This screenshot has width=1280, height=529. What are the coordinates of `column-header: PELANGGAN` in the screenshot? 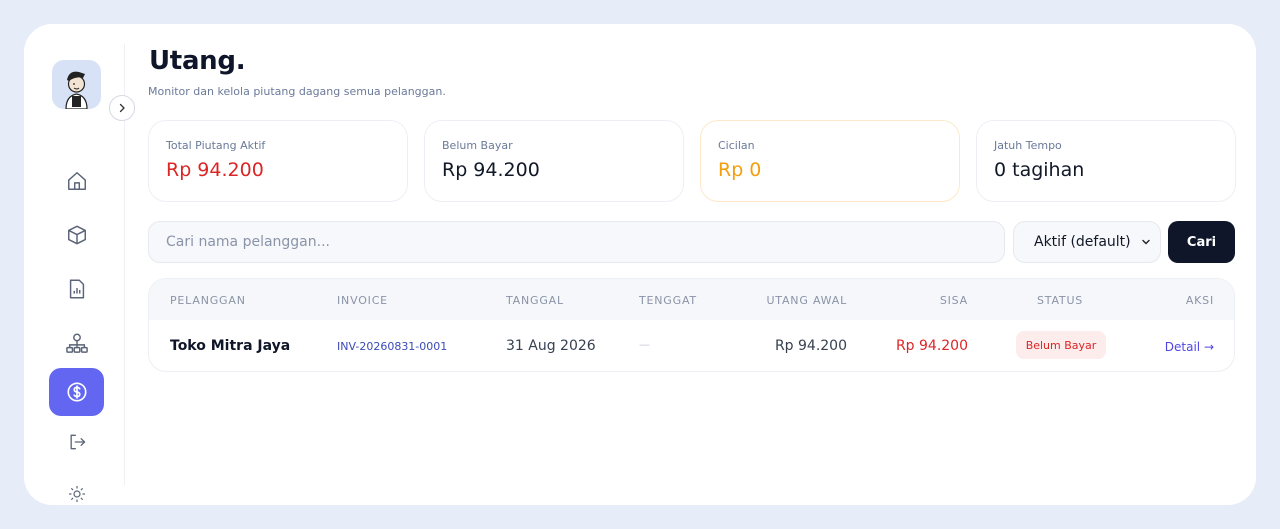 It's located at (208, 300).